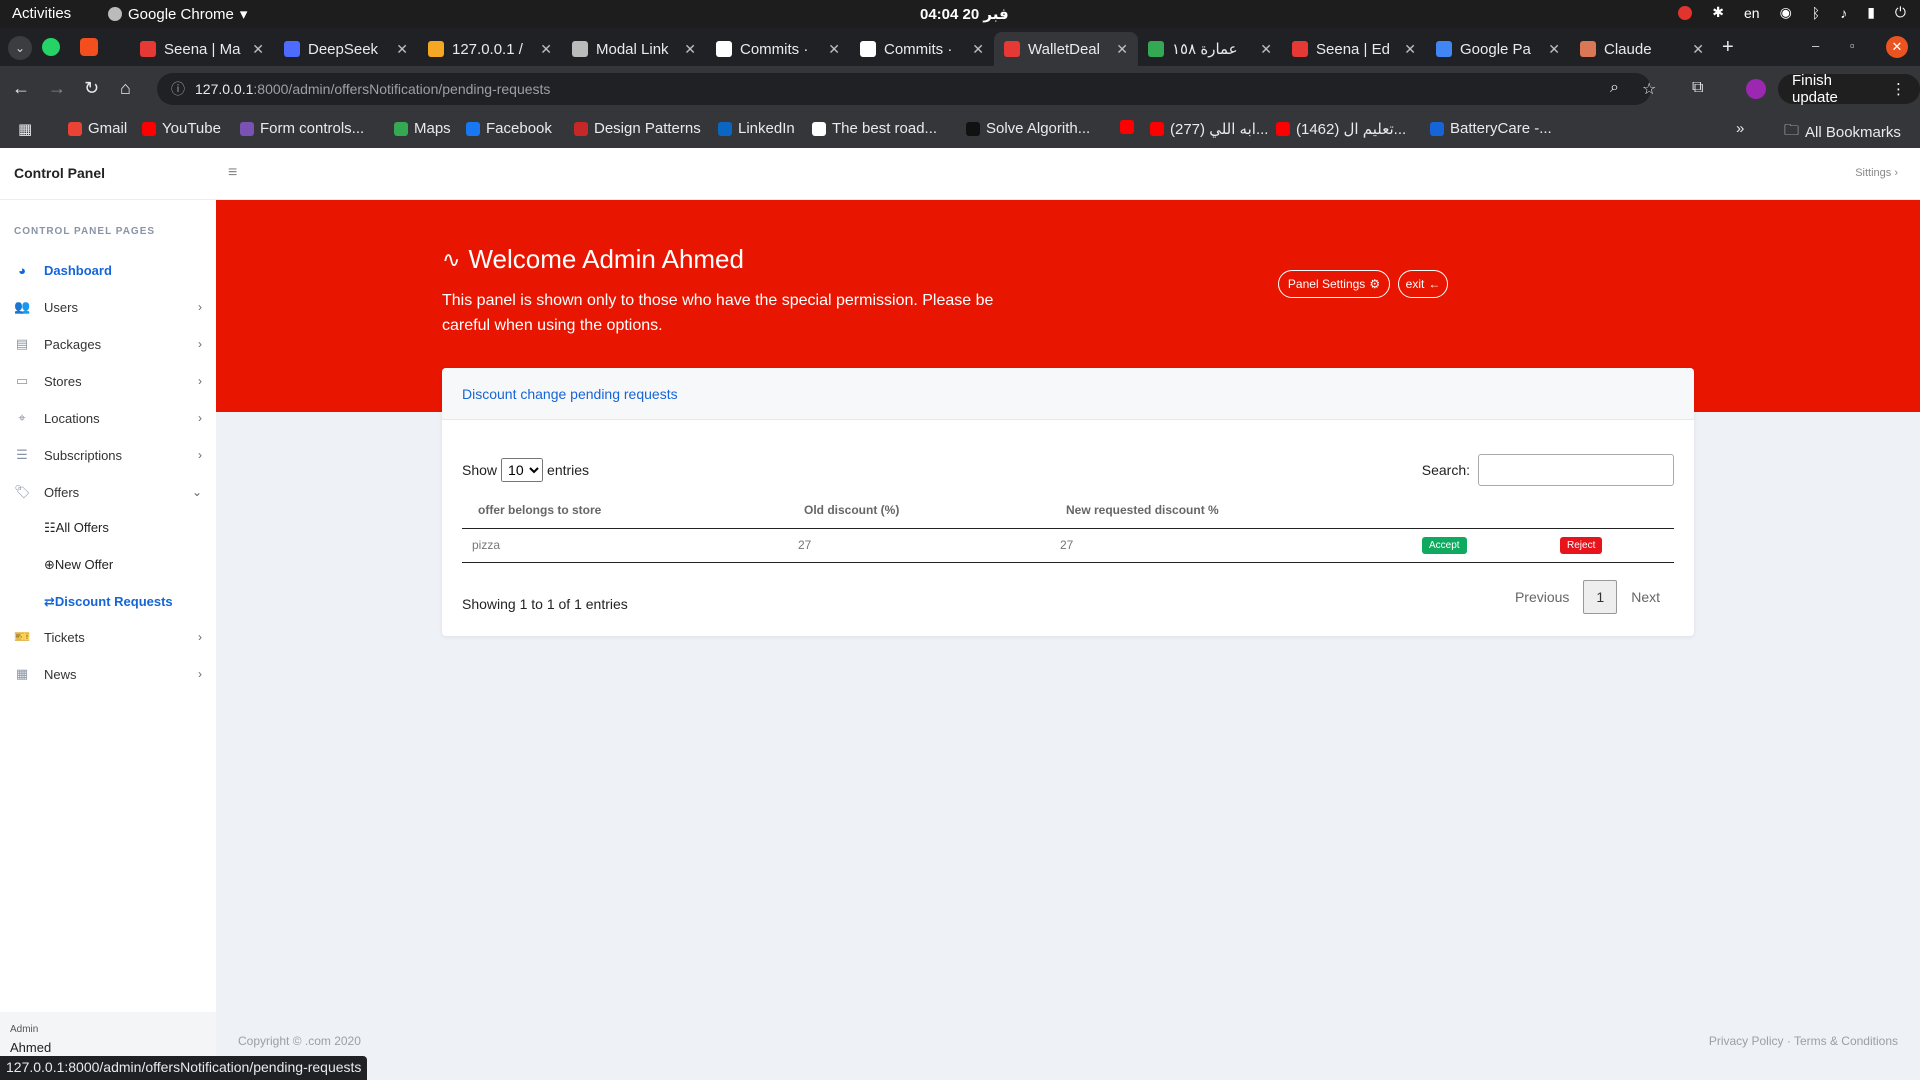  I want to click on column-header: New requested discount %, so click(1236, 510).